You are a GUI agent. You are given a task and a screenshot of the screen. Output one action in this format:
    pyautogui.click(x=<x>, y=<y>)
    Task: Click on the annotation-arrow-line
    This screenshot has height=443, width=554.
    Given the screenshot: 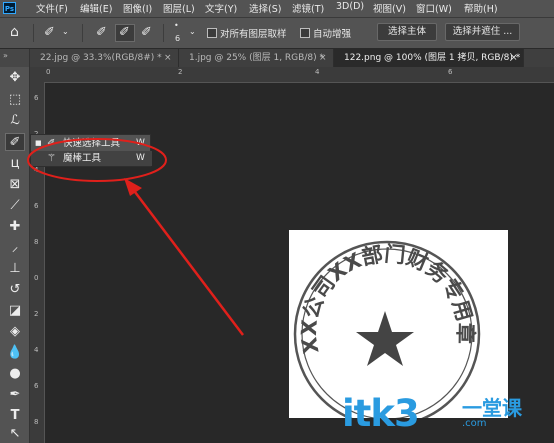 What is the action you would take?
    pyautogui.click(x=187, y=261)
    